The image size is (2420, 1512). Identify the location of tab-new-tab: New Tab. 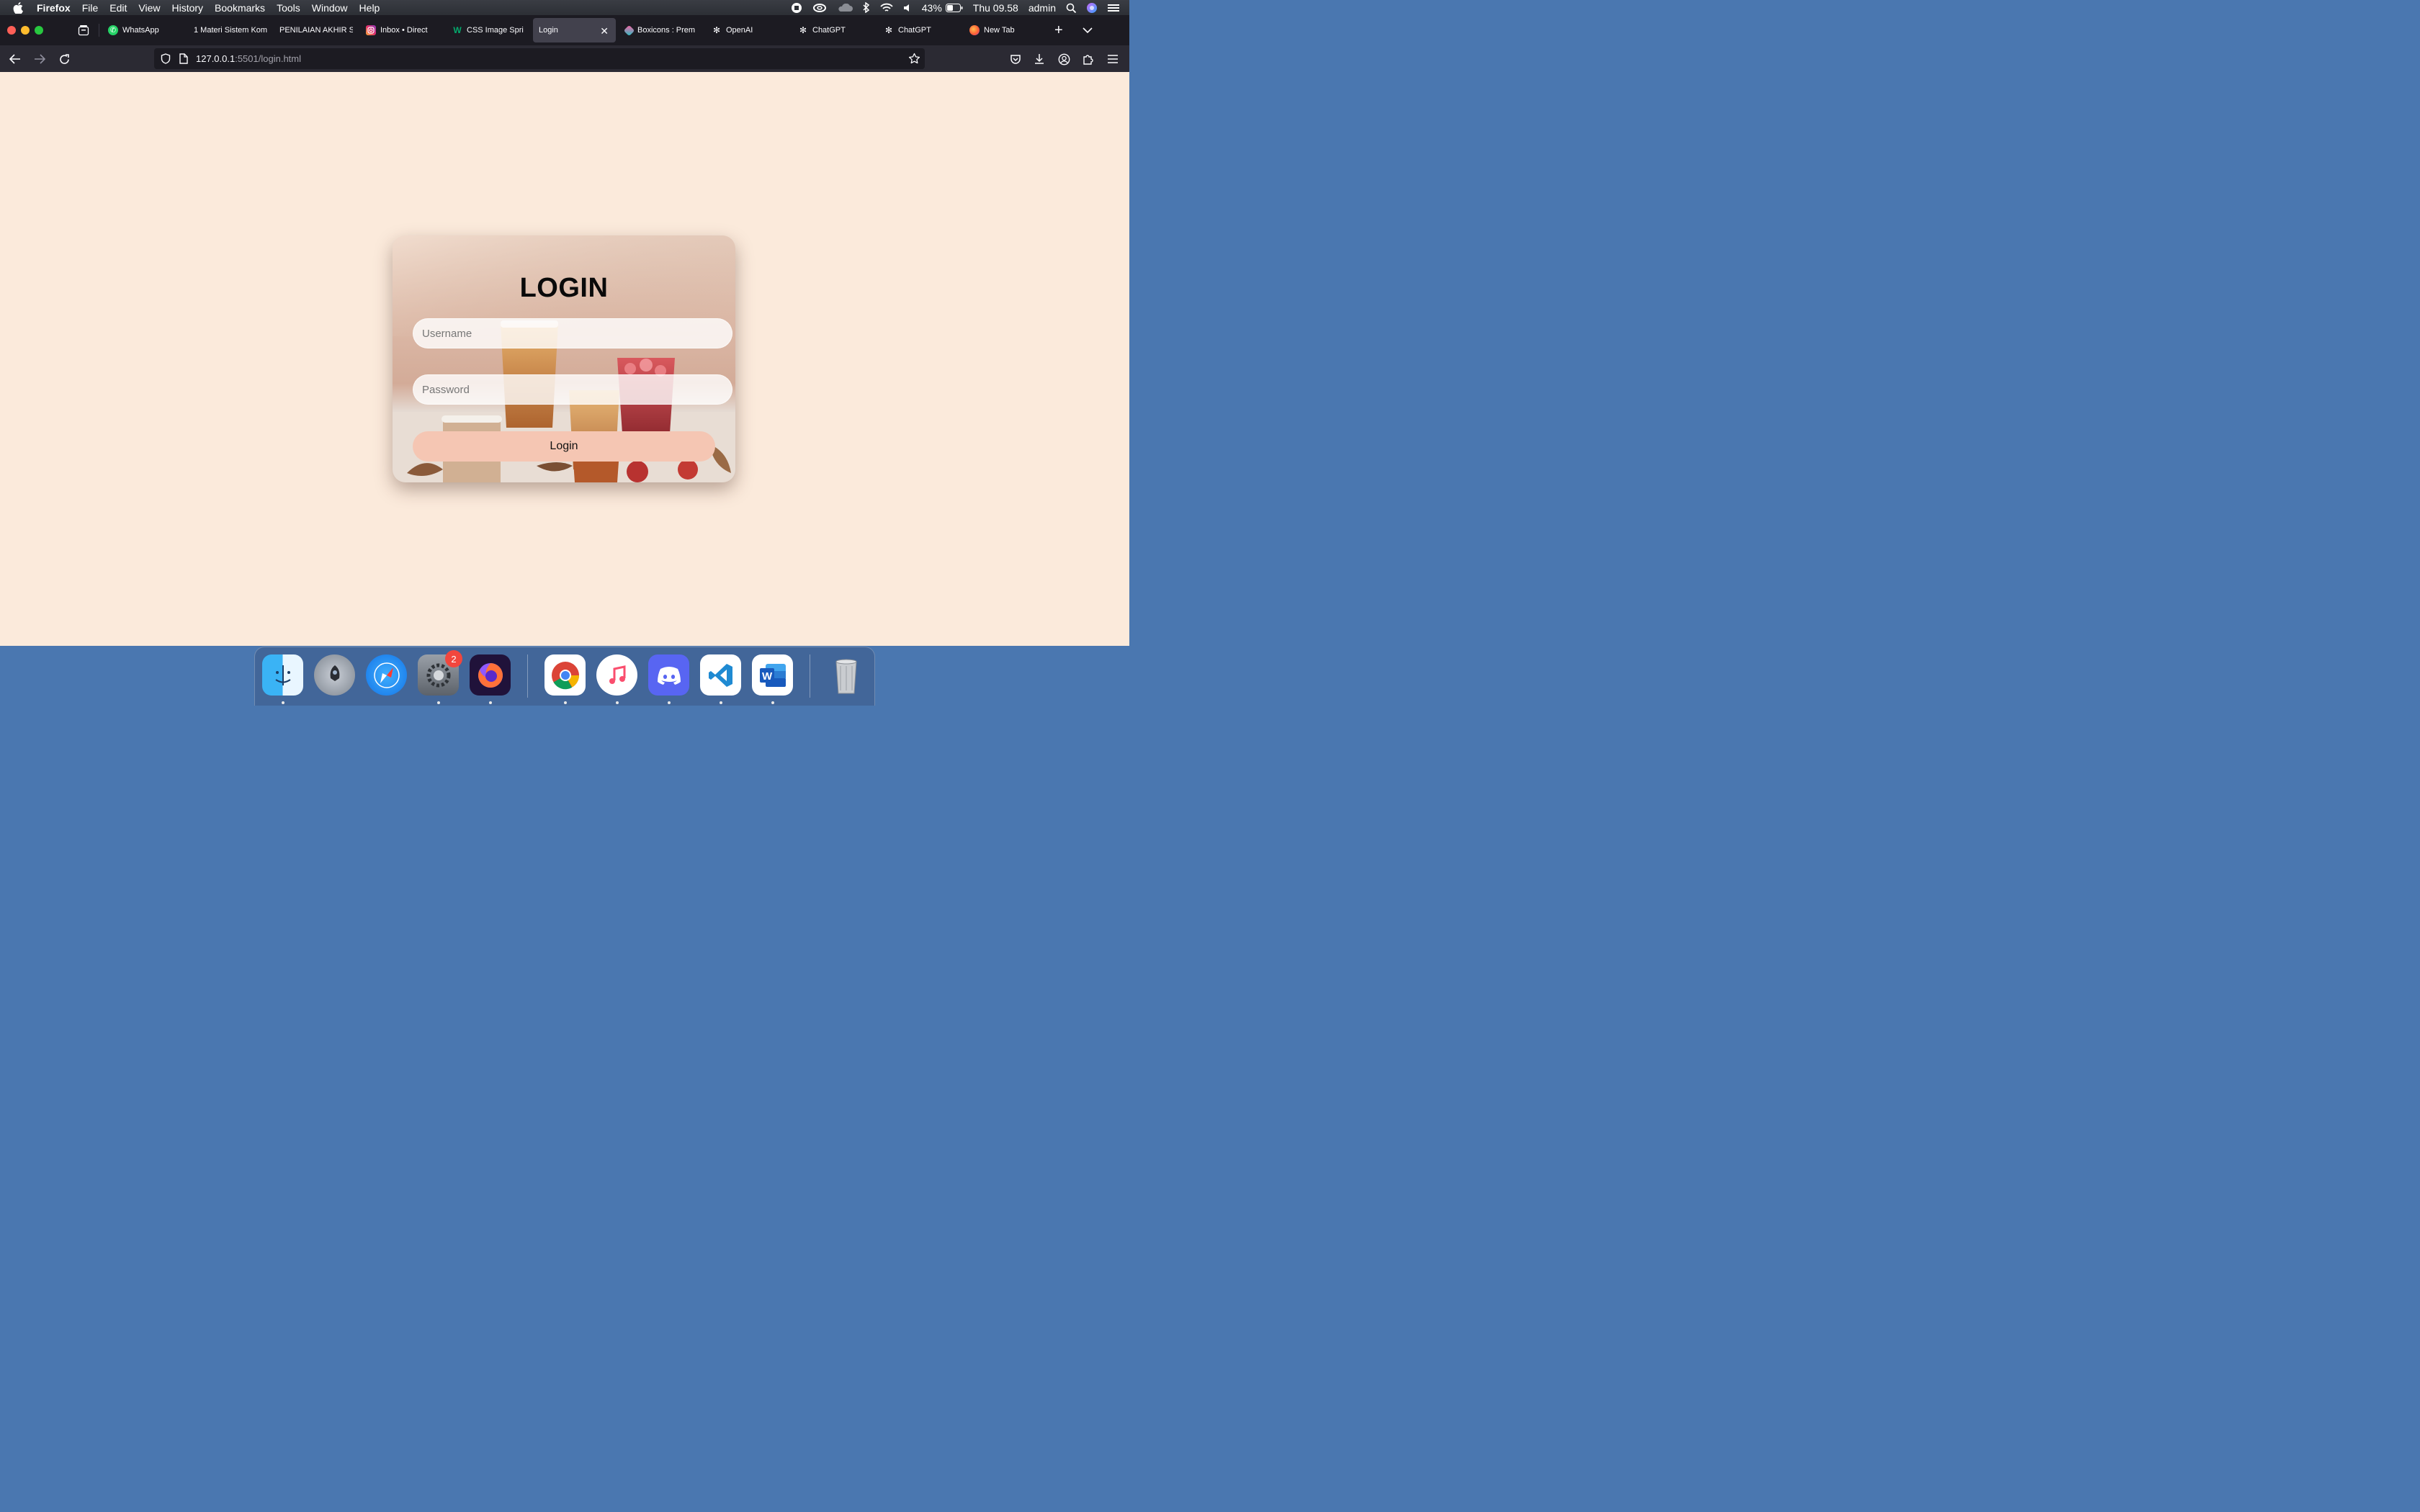
(1003, 30).